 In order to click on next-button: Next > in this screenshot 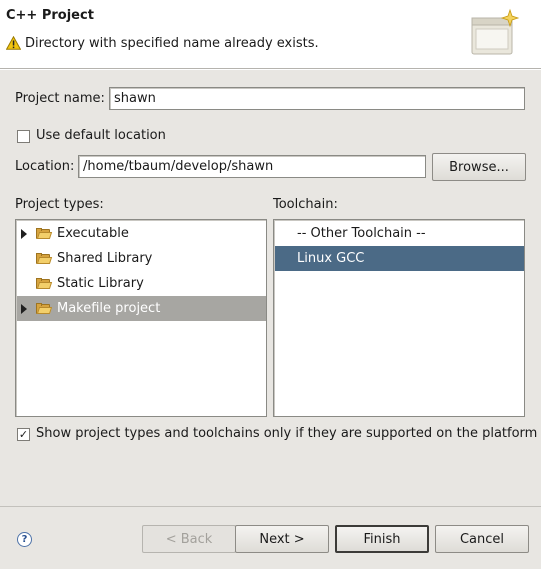, I will do `click(282, 539)`.